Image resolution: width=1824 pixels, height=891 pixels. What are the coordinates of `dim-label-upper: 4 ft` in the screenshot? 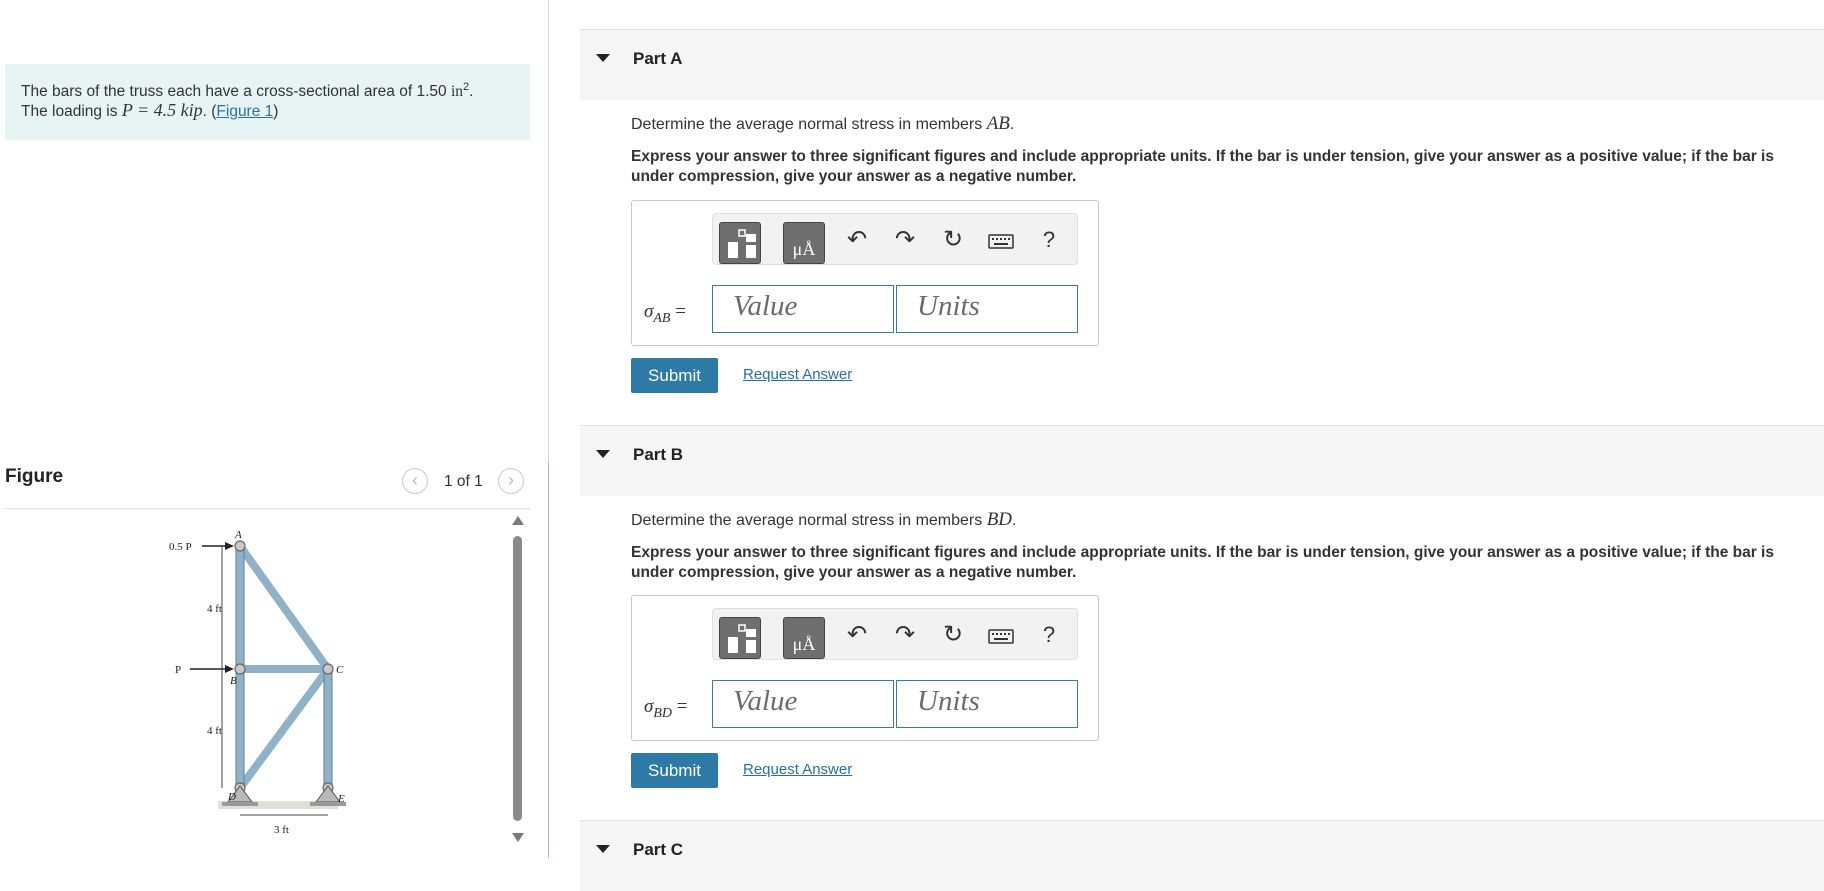 It's located at (214, 609).